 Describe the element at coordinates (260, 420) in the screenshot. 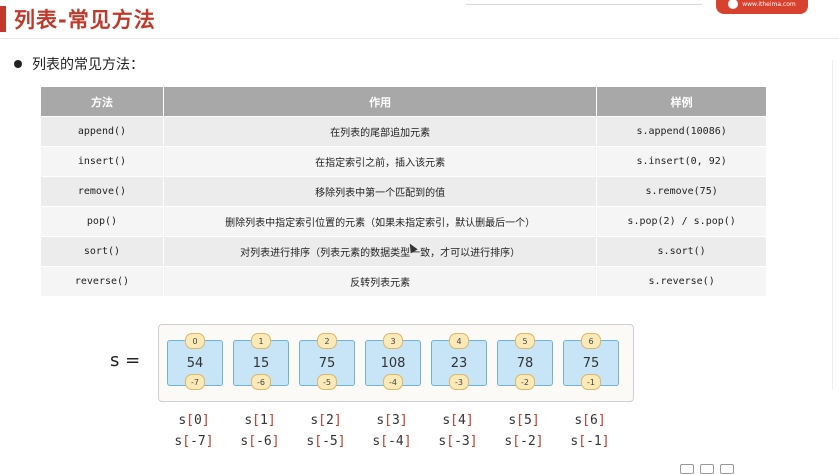

I see `positive-subscript-label: s[1]` at that location.